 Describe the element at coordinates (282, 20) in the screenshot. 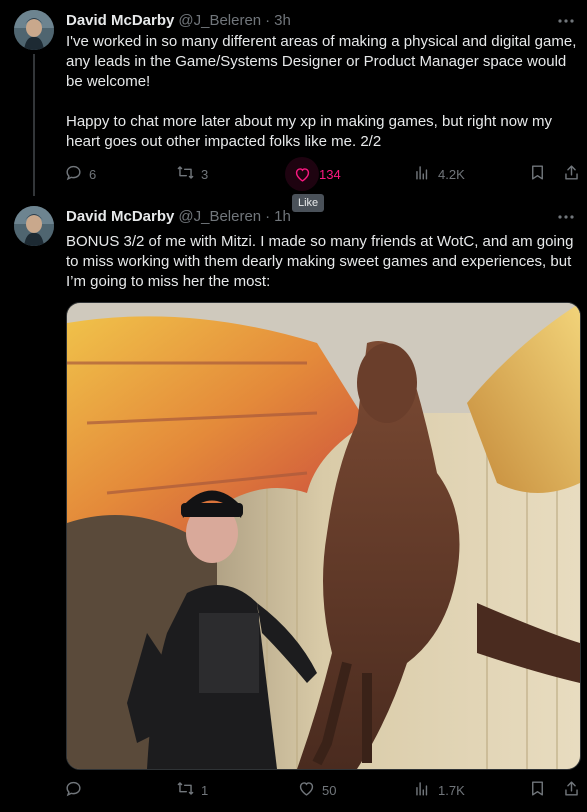

I see `timestamp: 3h` at that location.